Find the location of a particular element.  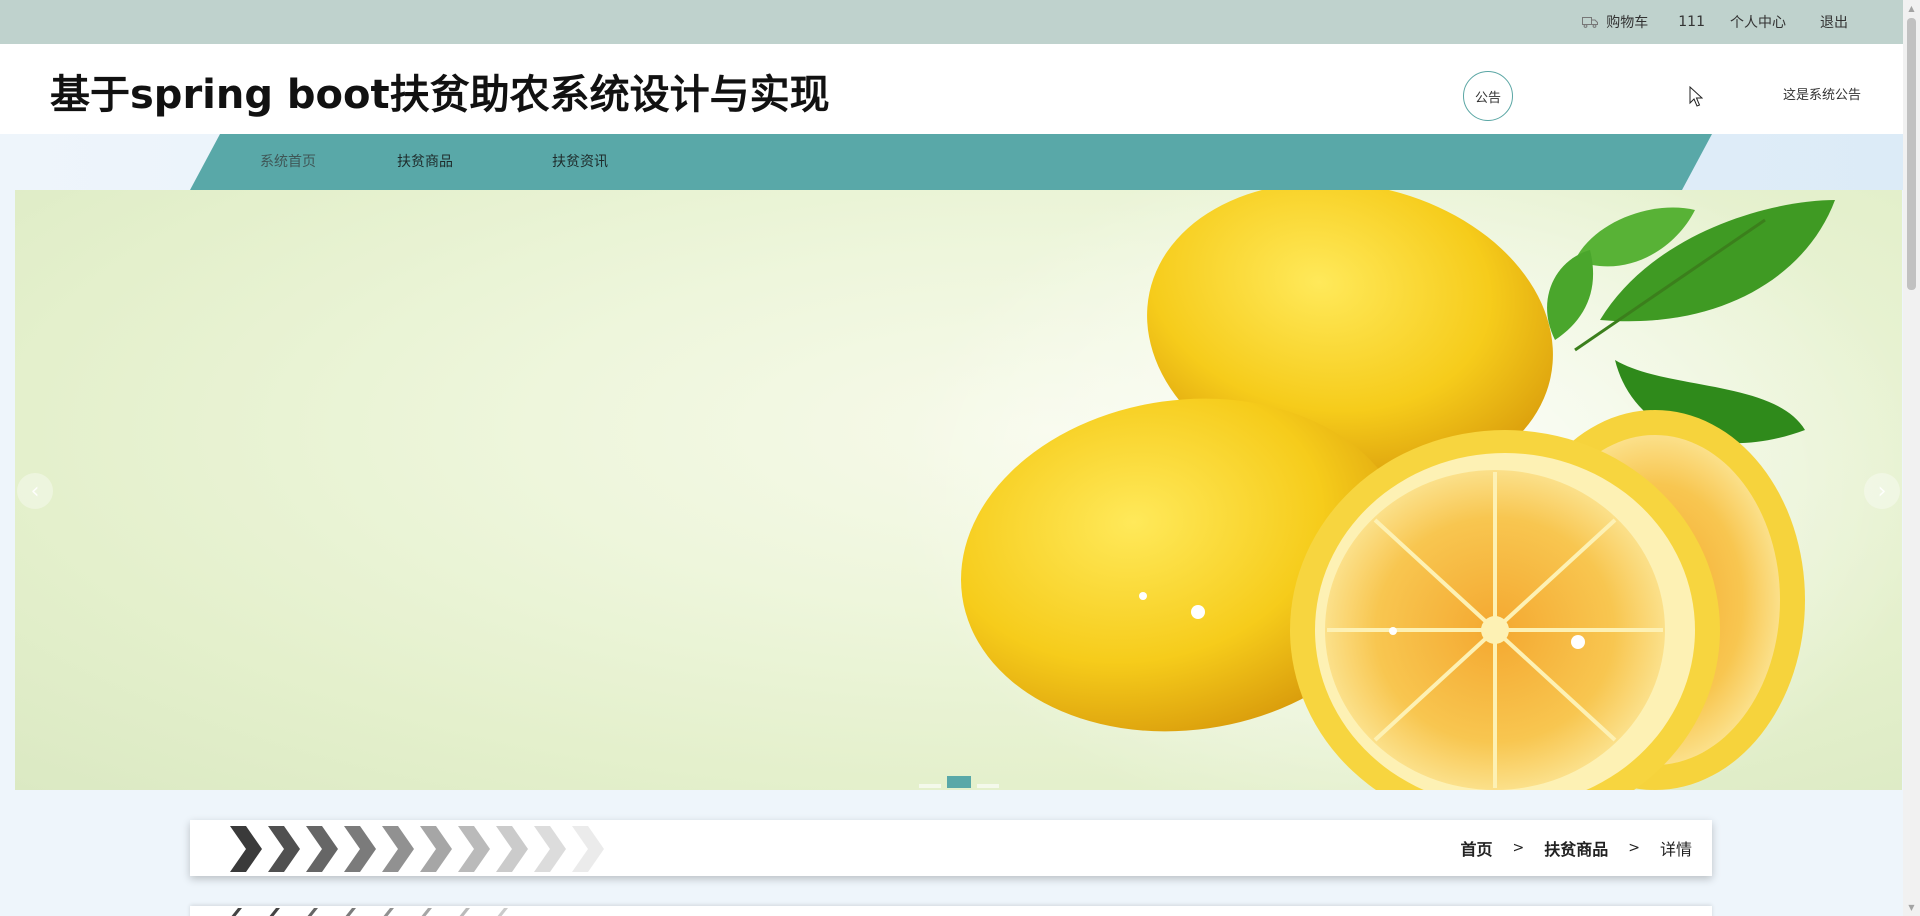

cart-label: 购物车 is located at coordinates (1627, 23).